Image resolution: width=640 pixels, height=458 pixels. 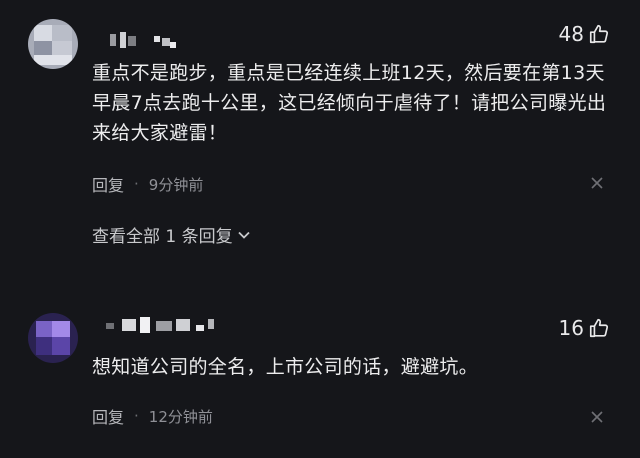 I want to click on like-button: 16, so click(x=584, y=328).